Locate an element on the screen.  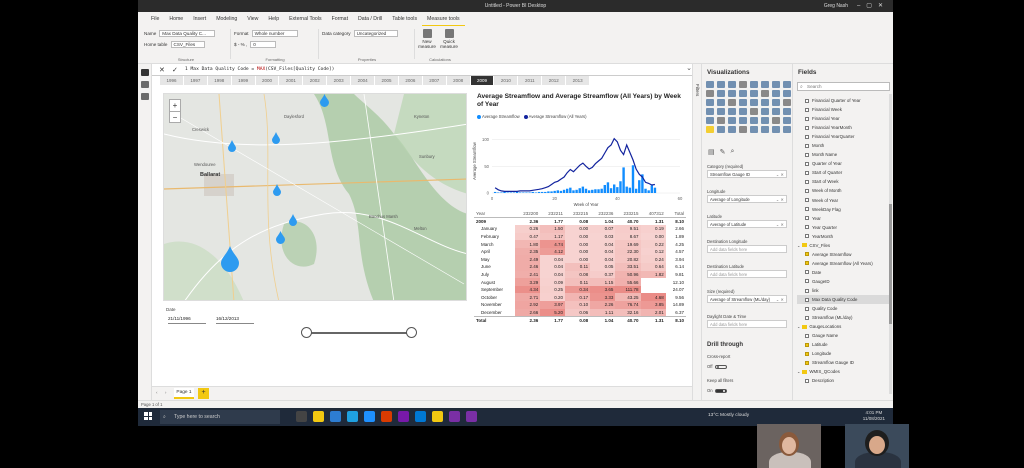
ribbon-tab: Measure tools is located at coordinates (443, 19).